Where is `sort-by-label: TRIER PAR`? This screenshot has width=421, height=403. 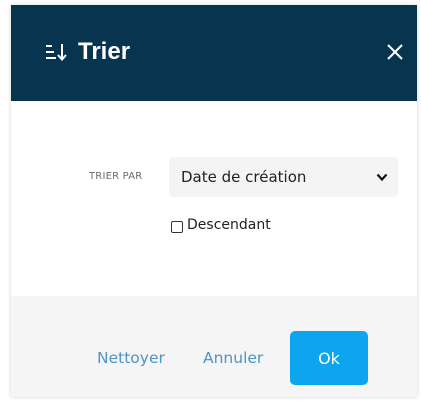
sort-by-label: TRIER PAR is located at coordinates (116, 176).